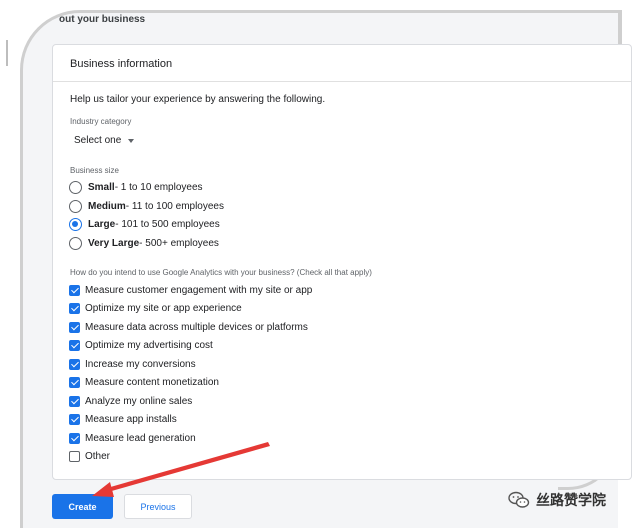 The width and height of the screenshot is (632, 528). Describe the element at coordinates (114, 243) in the screenshot. I see `size-option-name: Very Large` at that location.